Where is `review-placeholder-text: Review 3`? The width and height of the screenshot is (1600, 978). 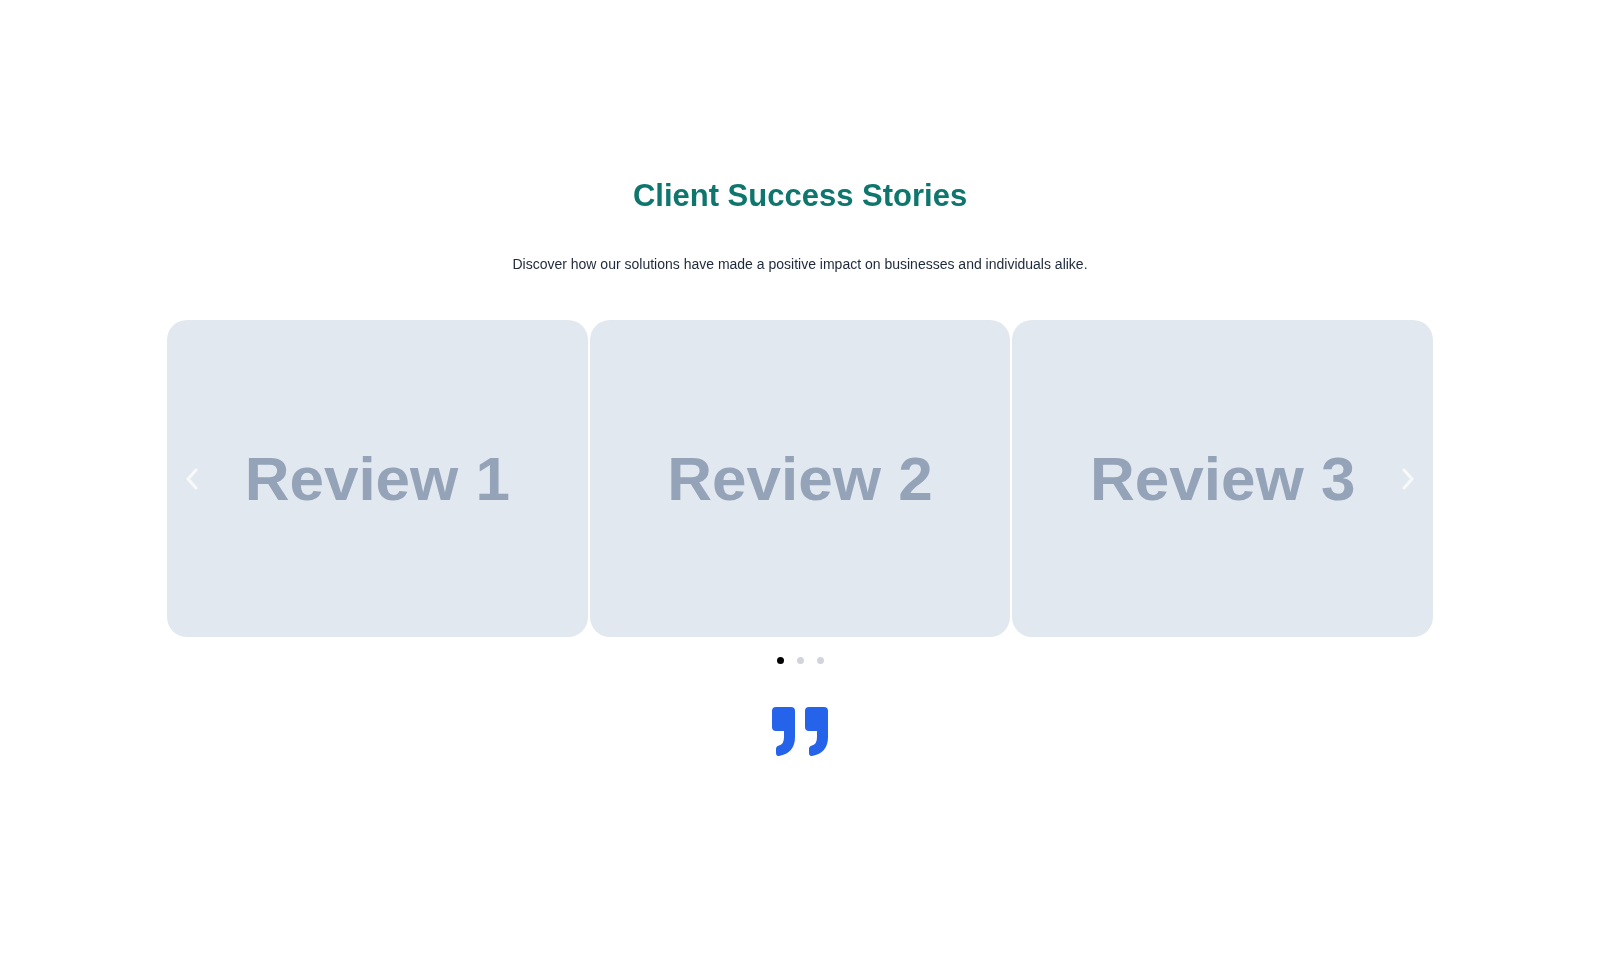 review-placeholder-text: Review 3 is located at coordinates (1223, 478).